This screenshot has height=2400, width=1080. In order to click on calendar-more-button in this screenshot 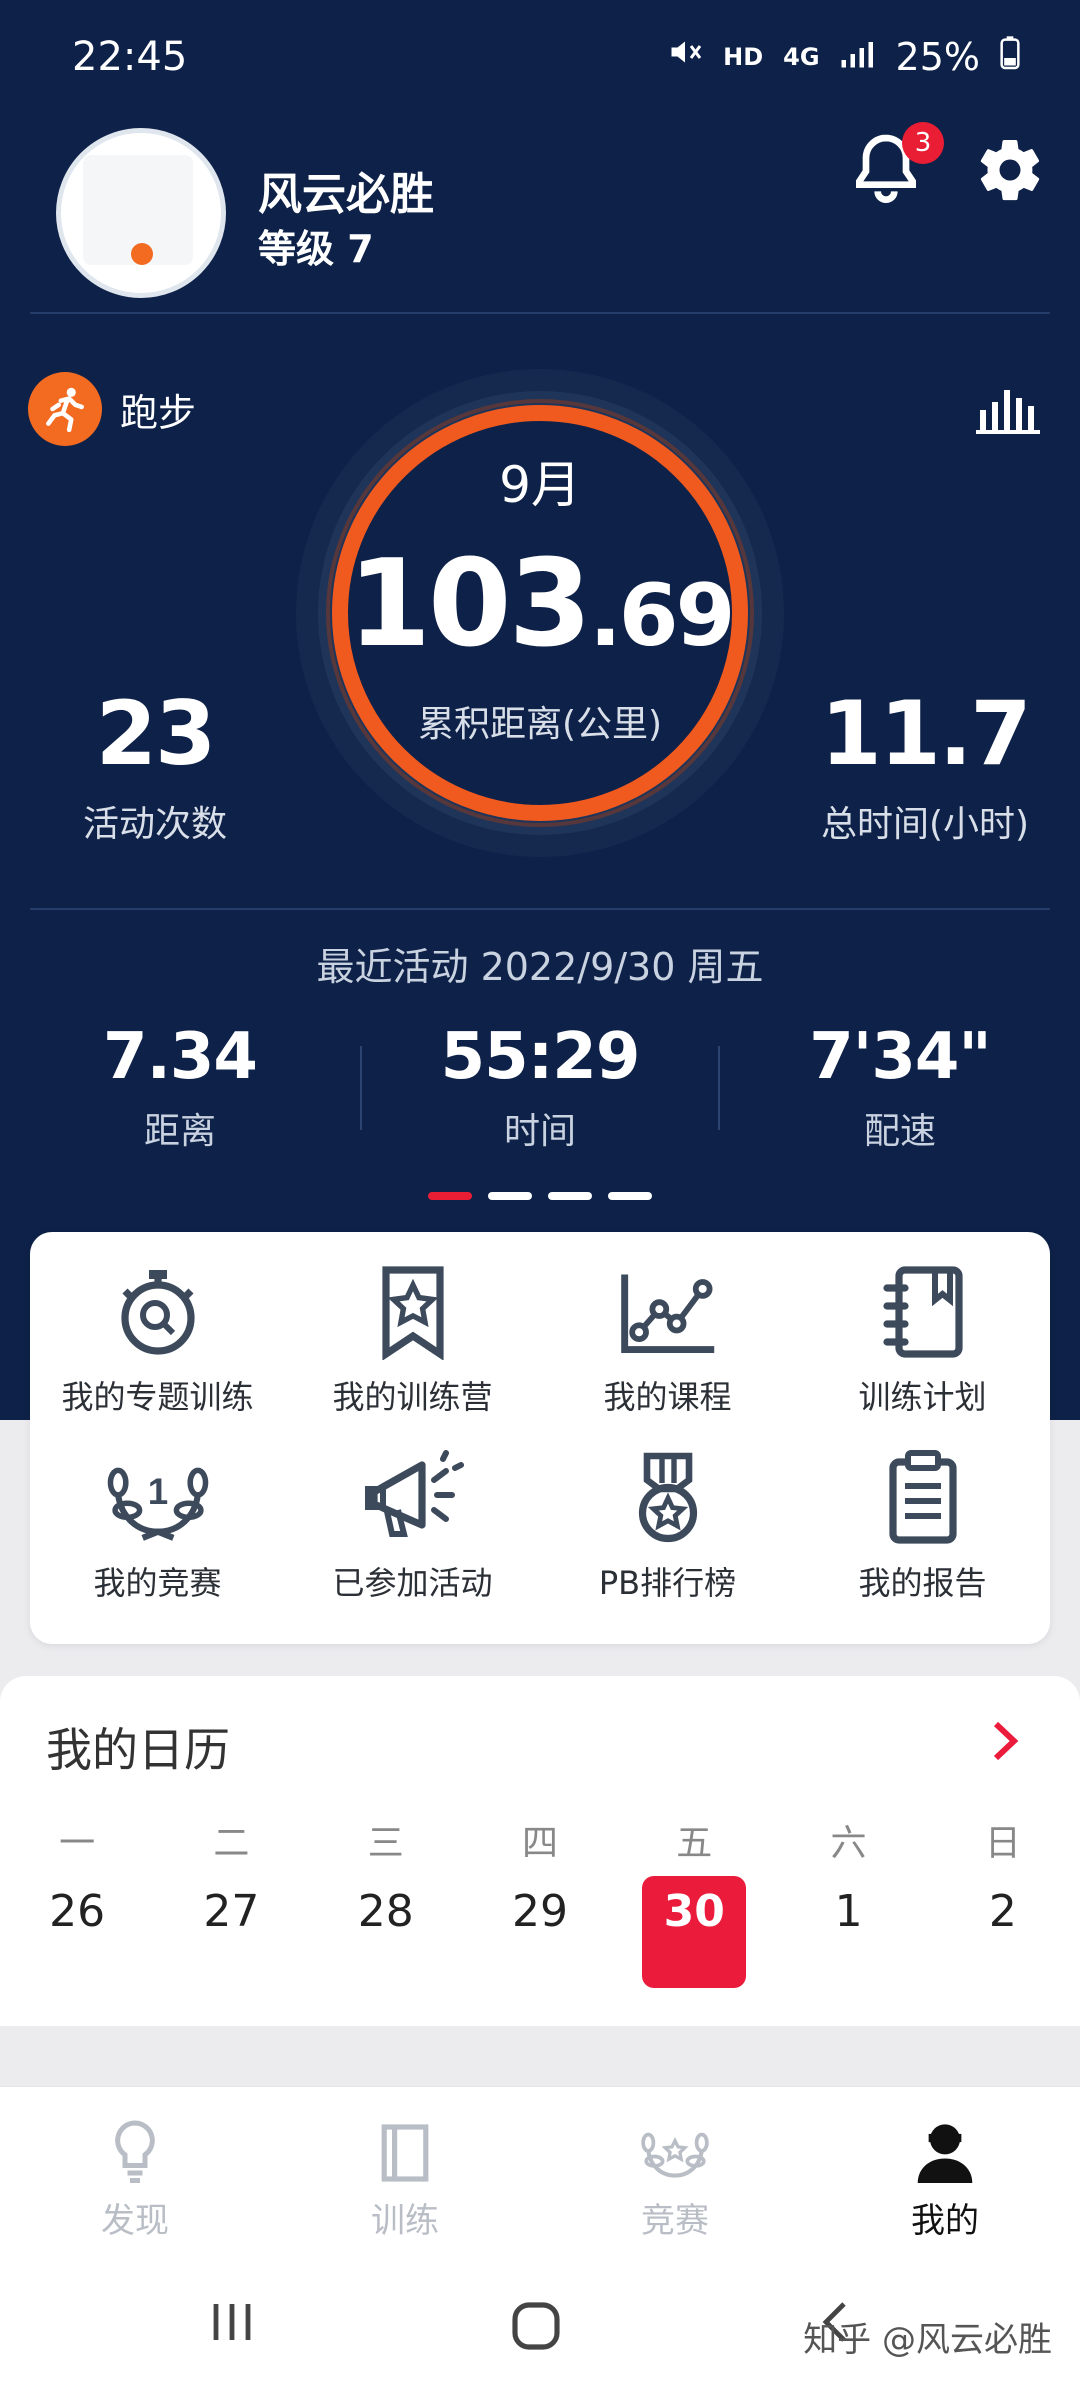, I will do `click(1005, 1743)`.